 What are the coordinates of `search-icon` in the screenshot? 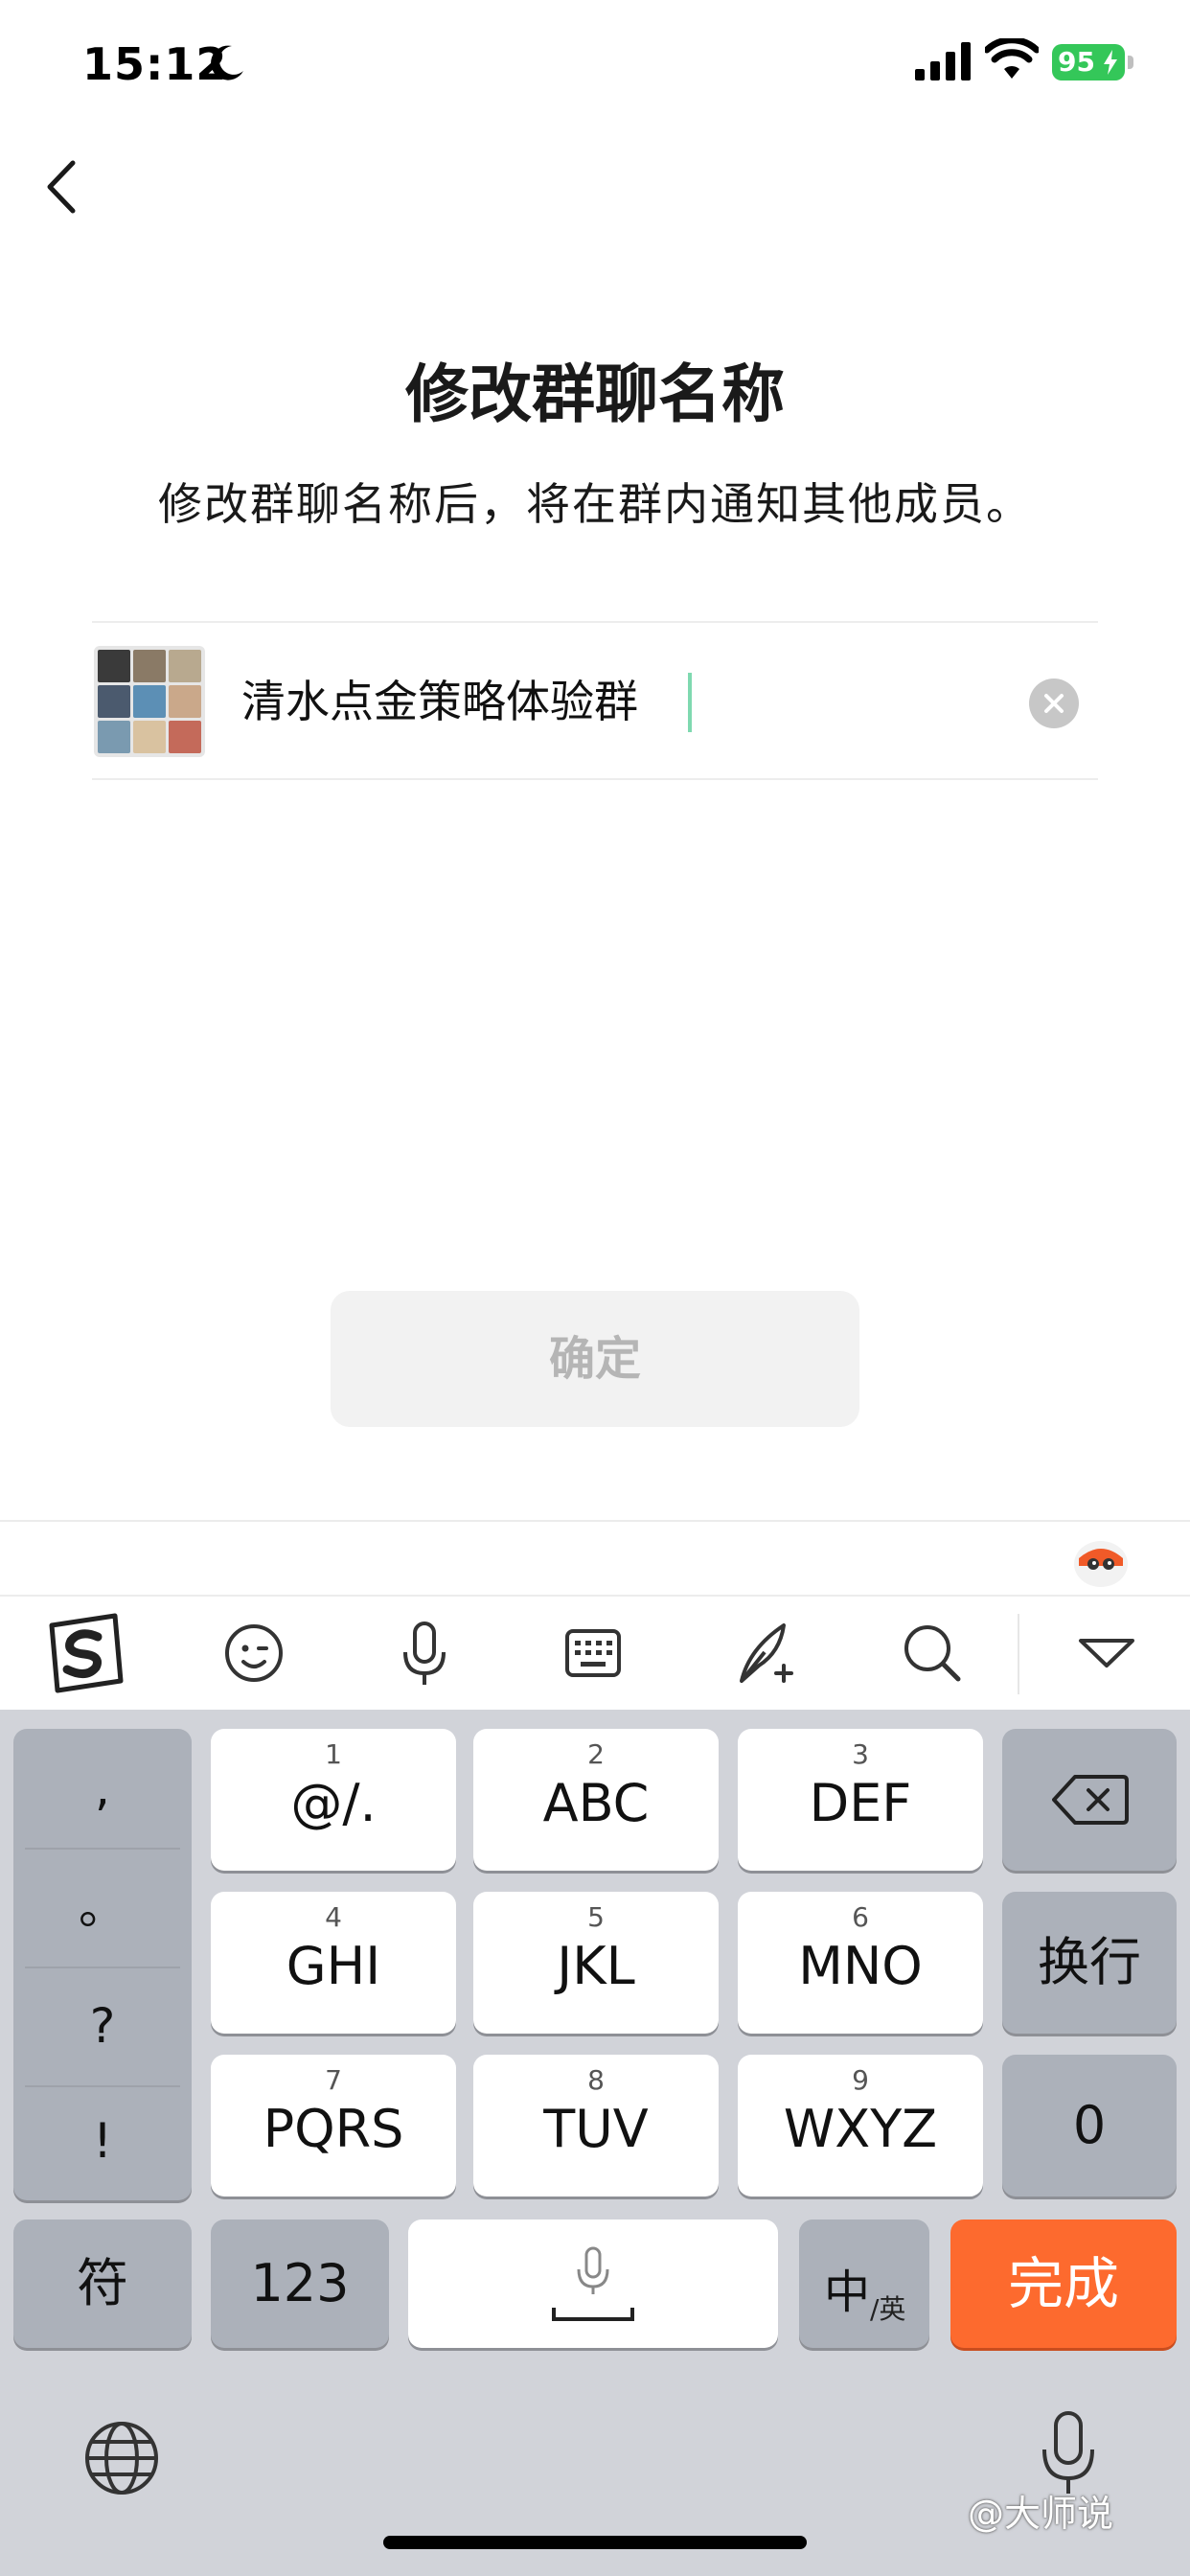 It's located at (932, 1653).